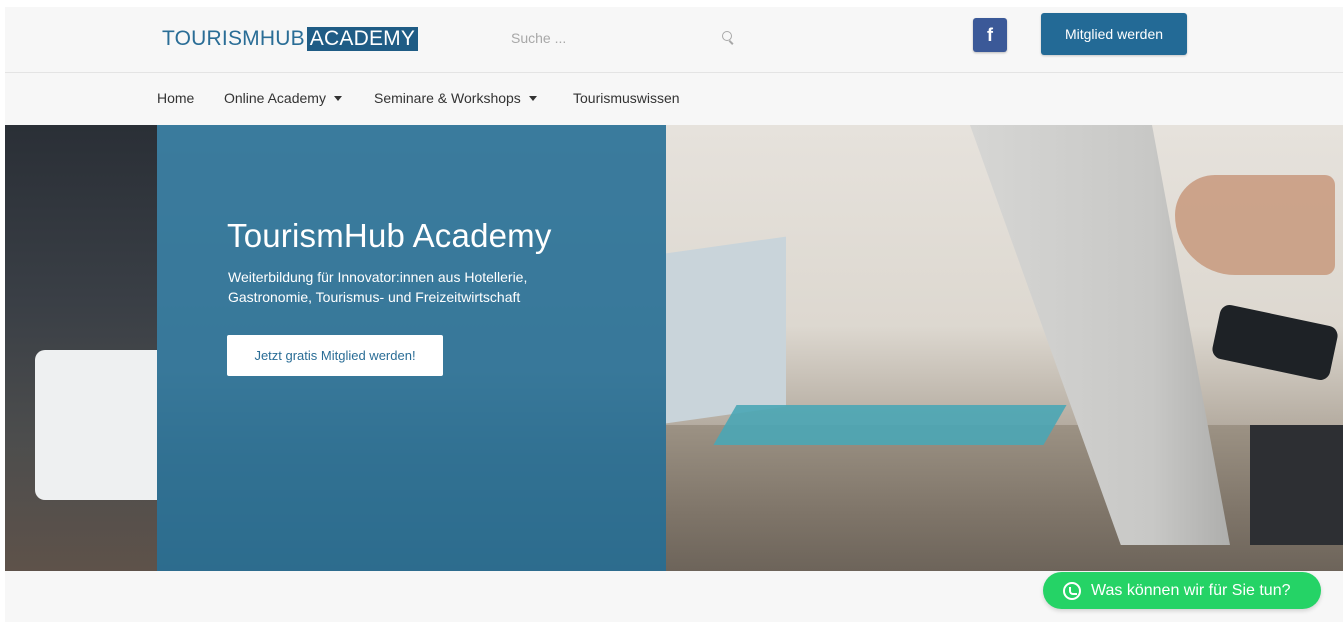  Describe the element at coordinates (729, 38) in the screenshot. I see `search-icon` at that location.